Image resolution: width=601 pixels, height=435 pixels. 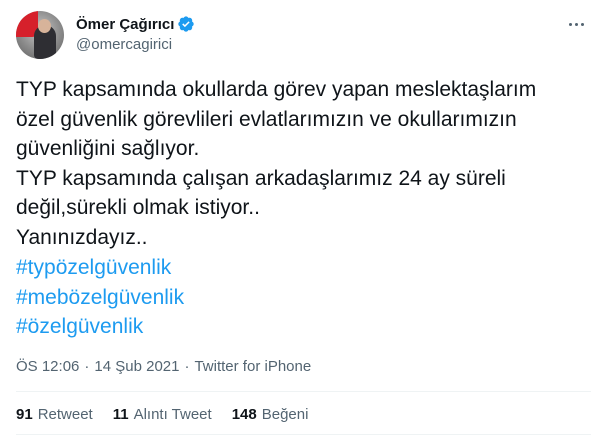 What do you see at coordinates (120, 414) in the screenshot?
I see `quote-count: 11` at bounding box center [120, 414].